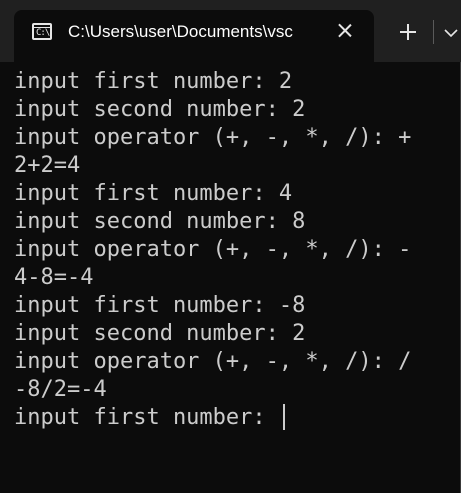  What do you see at coordinates (54, 277) in the screenshot?
I see `terminal-line-text: 4-8=-4` at bounding box center [54, 277].